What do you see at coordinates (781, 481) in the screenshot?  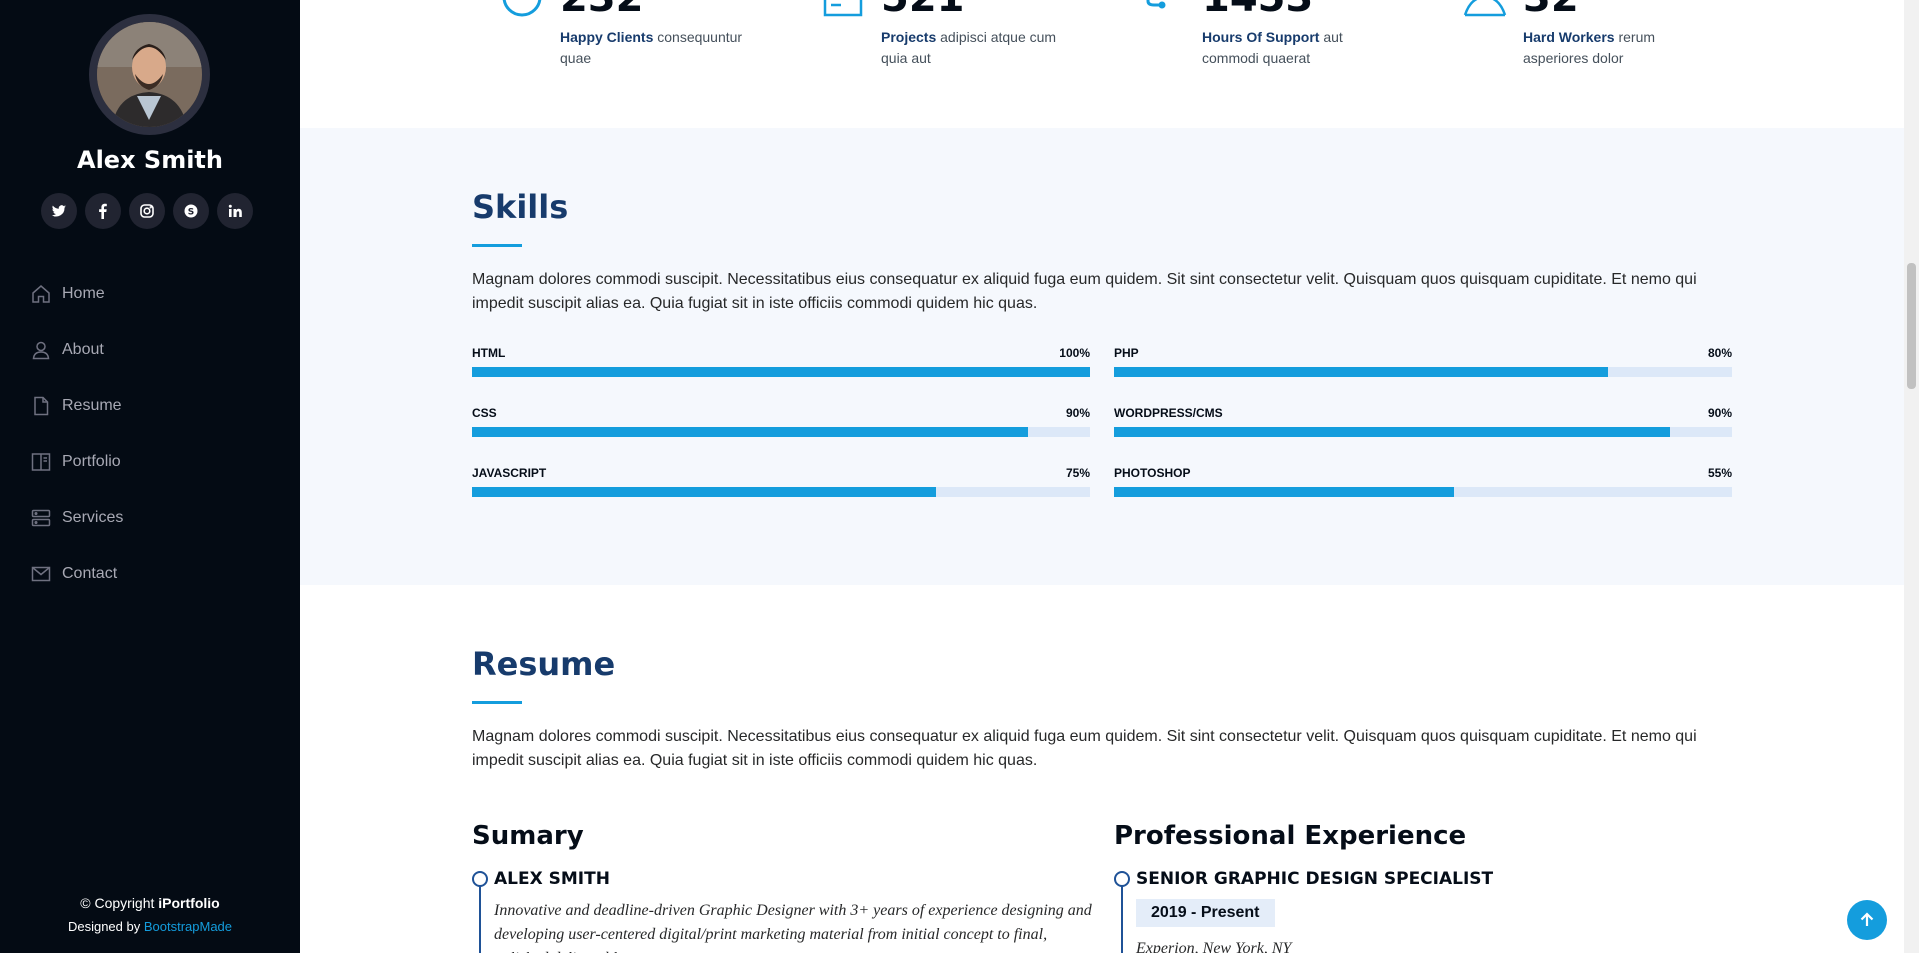 I see `skill-javascript: JavaScript 75%` at bounding box center [781, 481].